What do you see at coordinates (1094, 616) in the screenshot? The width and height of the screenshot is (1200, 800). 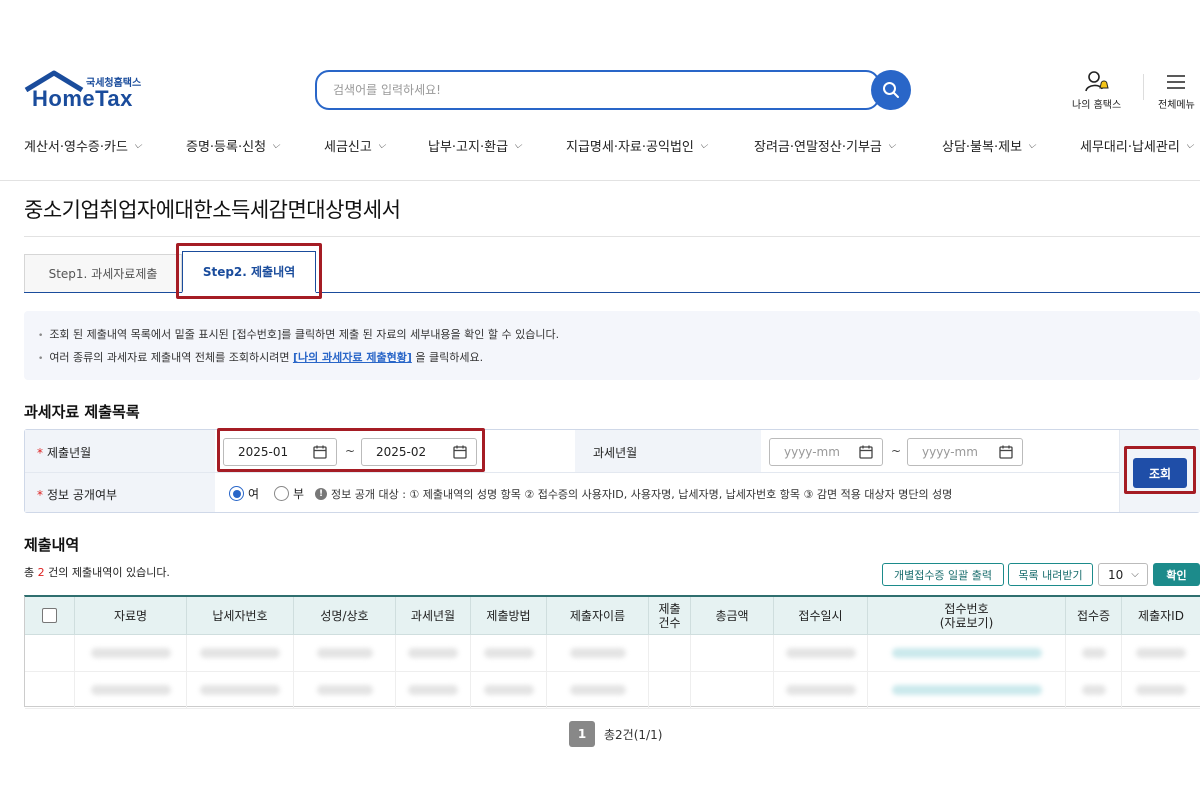 I see `table-header: 접수증` at bounding box center [1094, 616].